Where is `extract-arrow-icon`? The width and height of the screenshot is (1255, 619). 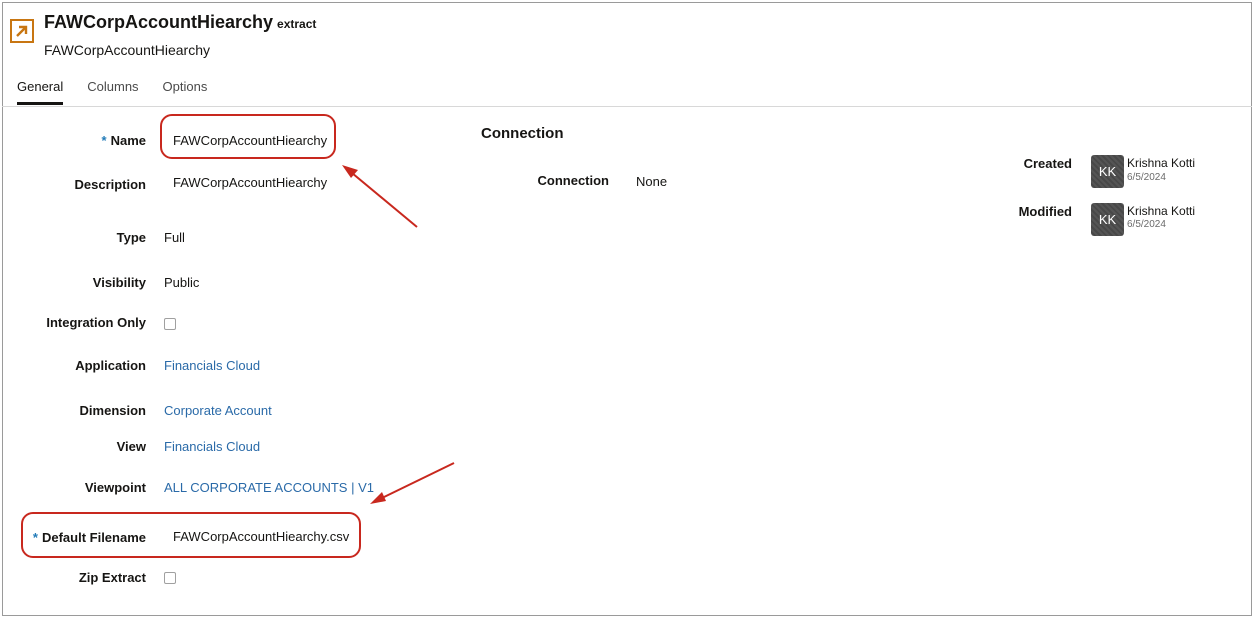
extract-arrow-icon is located at coordinates (22, 31).